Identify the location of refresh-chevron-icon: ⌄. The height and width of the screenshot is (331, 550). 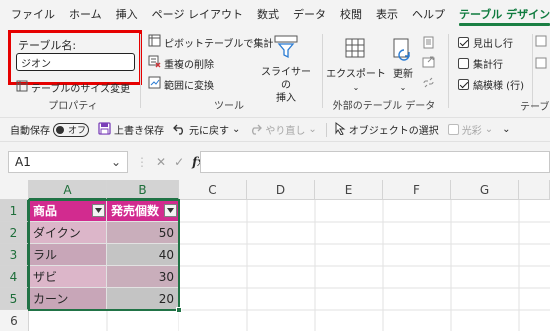
(403, 87).